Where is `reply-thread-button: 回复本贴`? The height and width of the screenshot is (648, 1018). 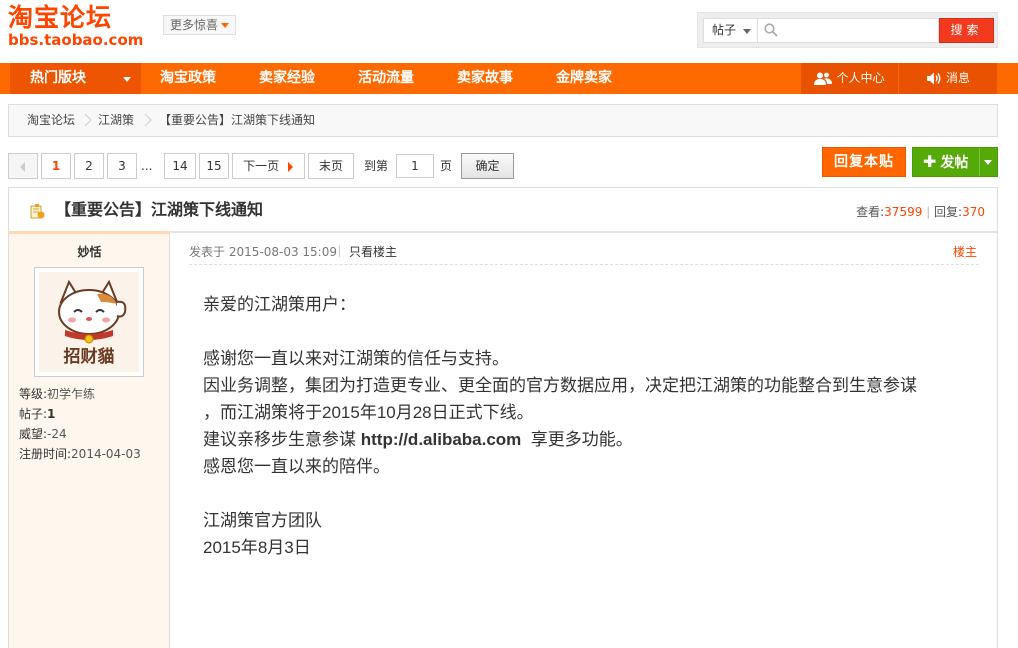 reply-thread-button: 回复本贴 is located at coordinates (864, 162).